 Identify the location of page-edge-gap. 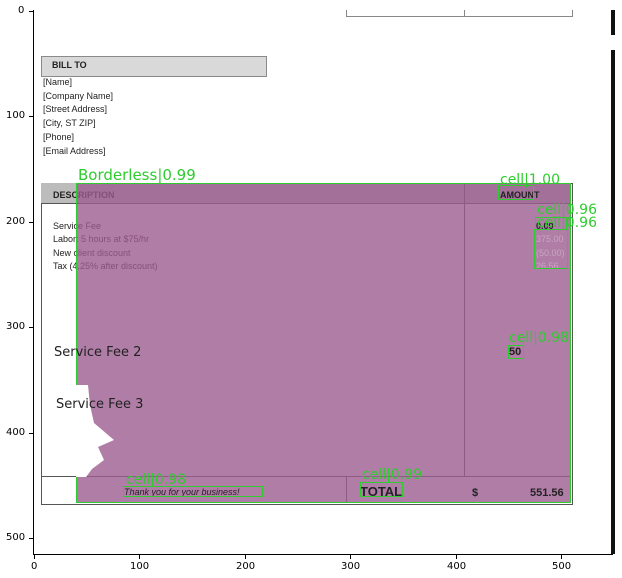
(613, 42).